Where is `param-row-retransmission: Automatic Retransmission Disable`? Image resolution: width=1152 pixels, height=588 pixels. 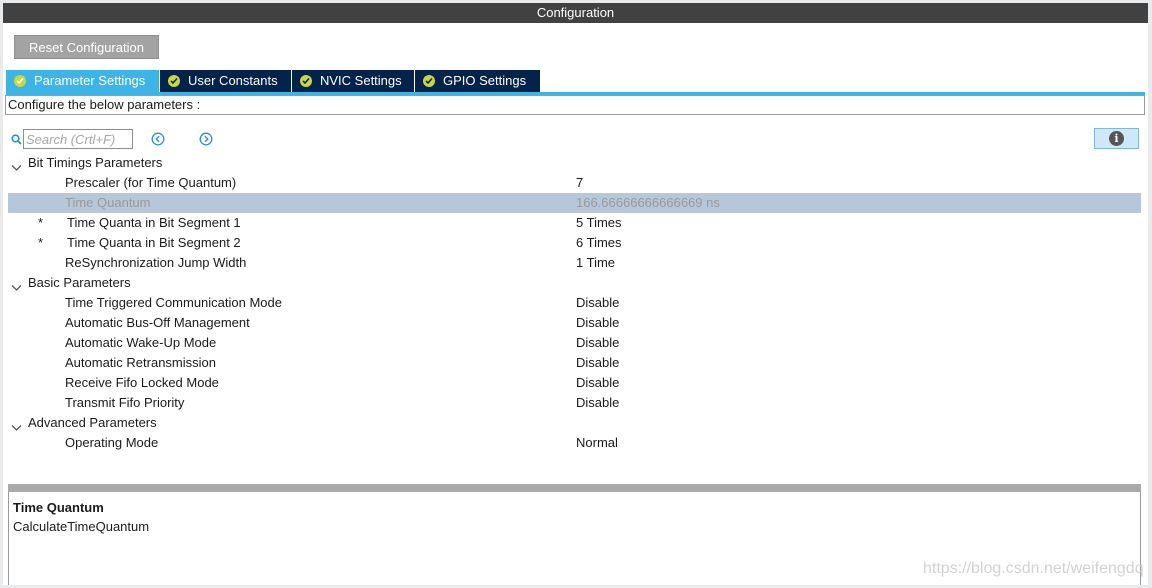 param-row-retransmission: Automatic Retransmission Disable is located at coordinates (574, 363).